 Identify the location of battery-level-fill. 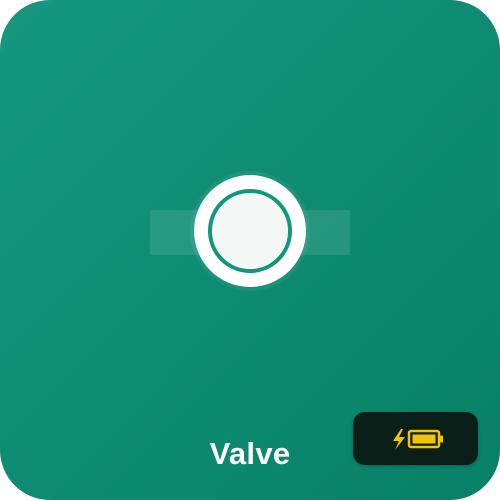
(424, 439).